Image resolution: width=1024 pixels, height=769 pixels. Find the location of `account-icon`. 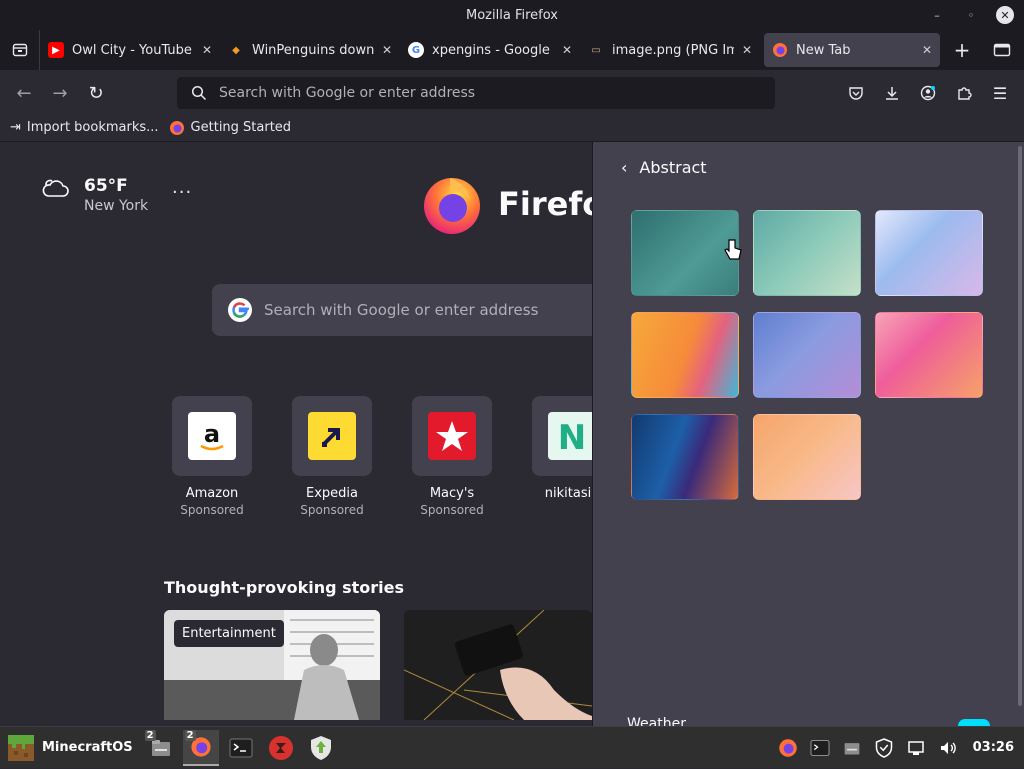

account-icon is located at coordinates (928, 93).